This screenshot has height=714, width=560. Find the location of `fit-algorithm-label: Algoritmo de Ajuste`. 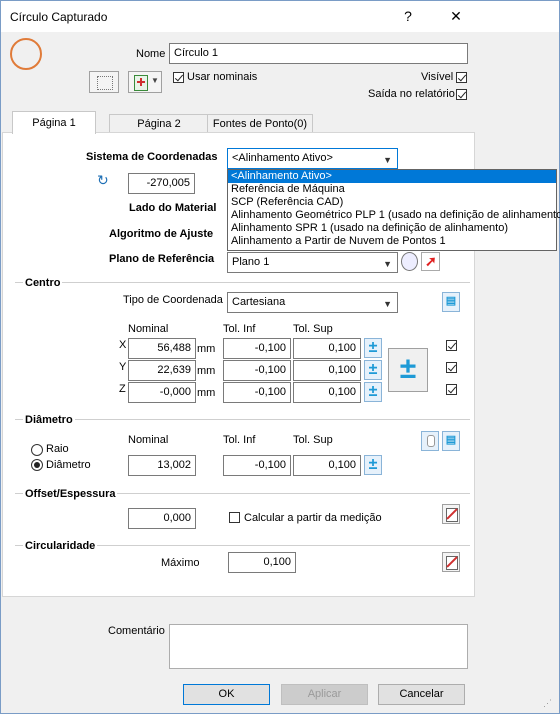

fit-algorithm-label: Algoritmo de Ajuste is located at coordinates (161, 234).